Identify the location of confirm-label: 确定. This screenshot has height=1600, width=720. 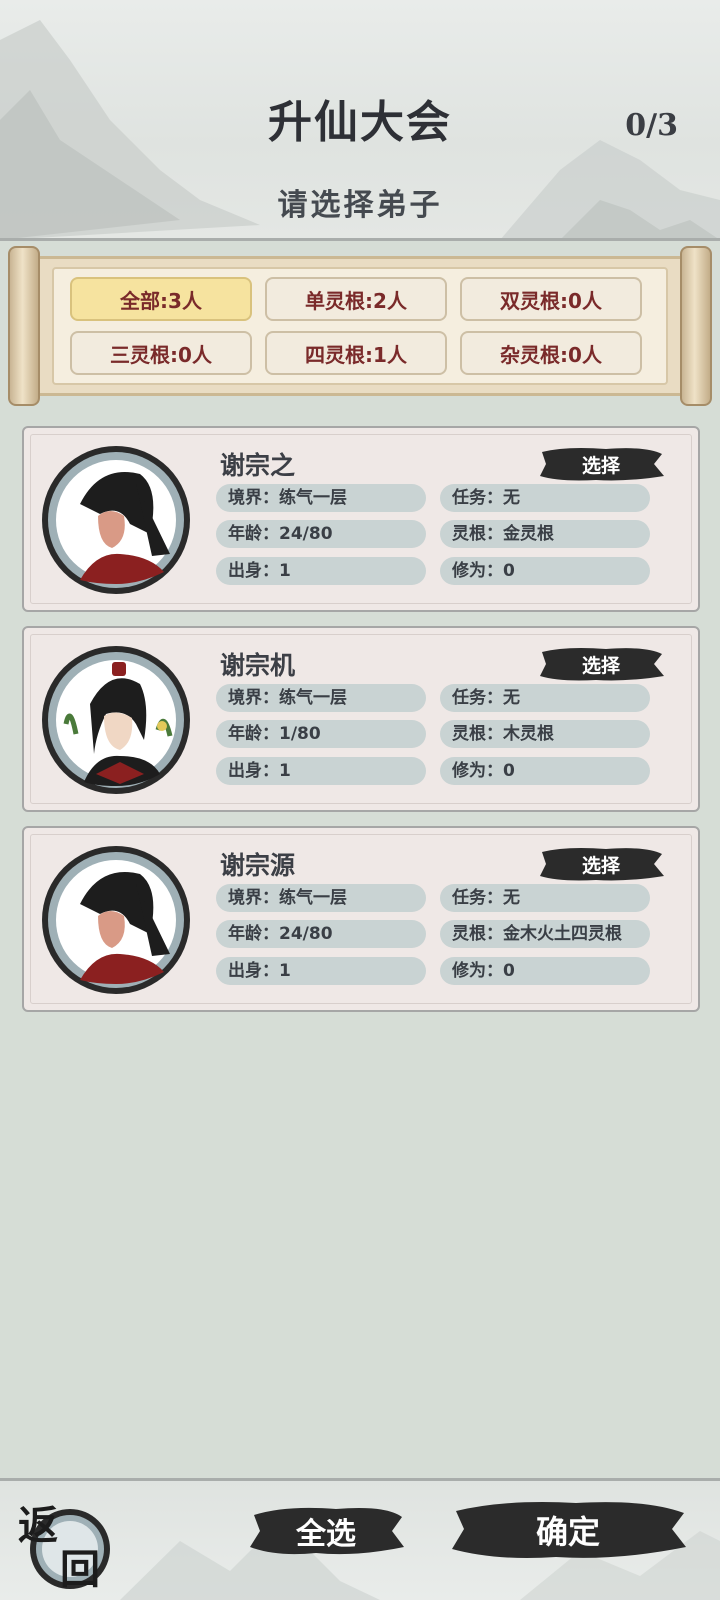
(567, 1532).